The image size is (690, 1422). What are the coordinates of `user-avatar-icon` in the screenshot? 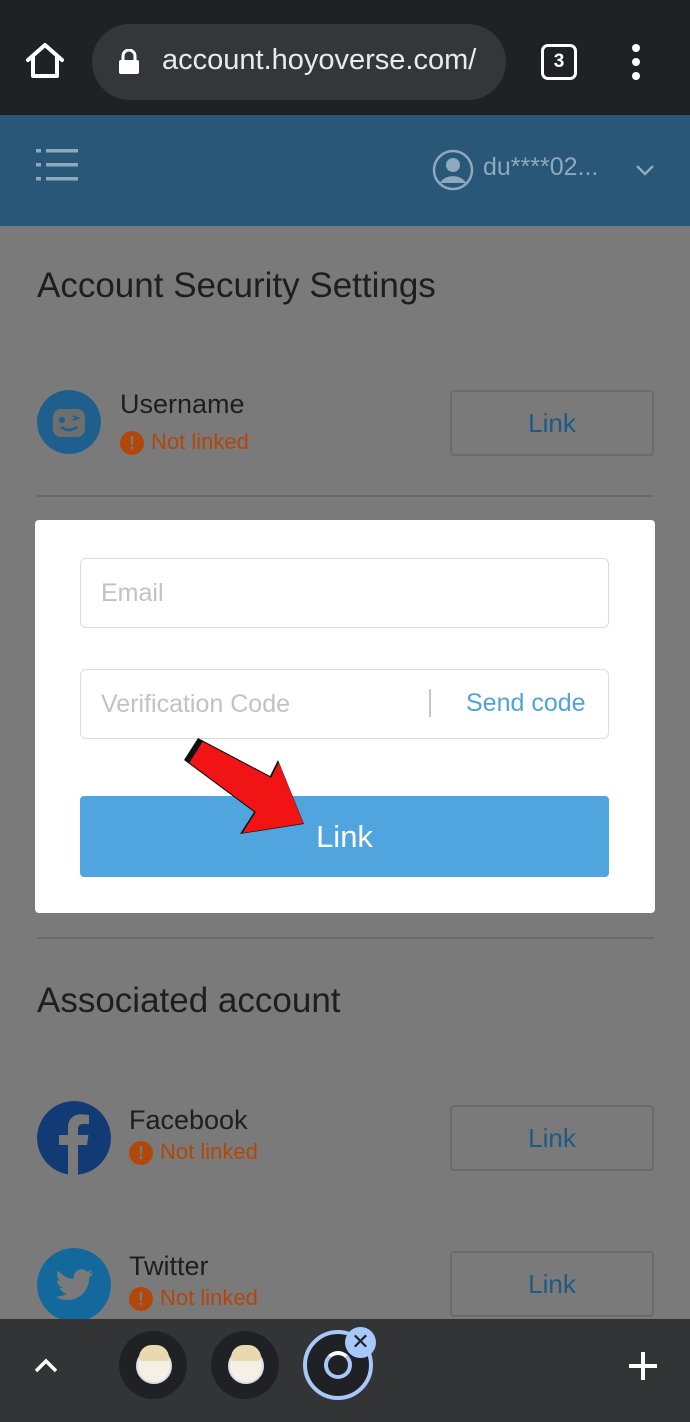 It's located at (453, 170).